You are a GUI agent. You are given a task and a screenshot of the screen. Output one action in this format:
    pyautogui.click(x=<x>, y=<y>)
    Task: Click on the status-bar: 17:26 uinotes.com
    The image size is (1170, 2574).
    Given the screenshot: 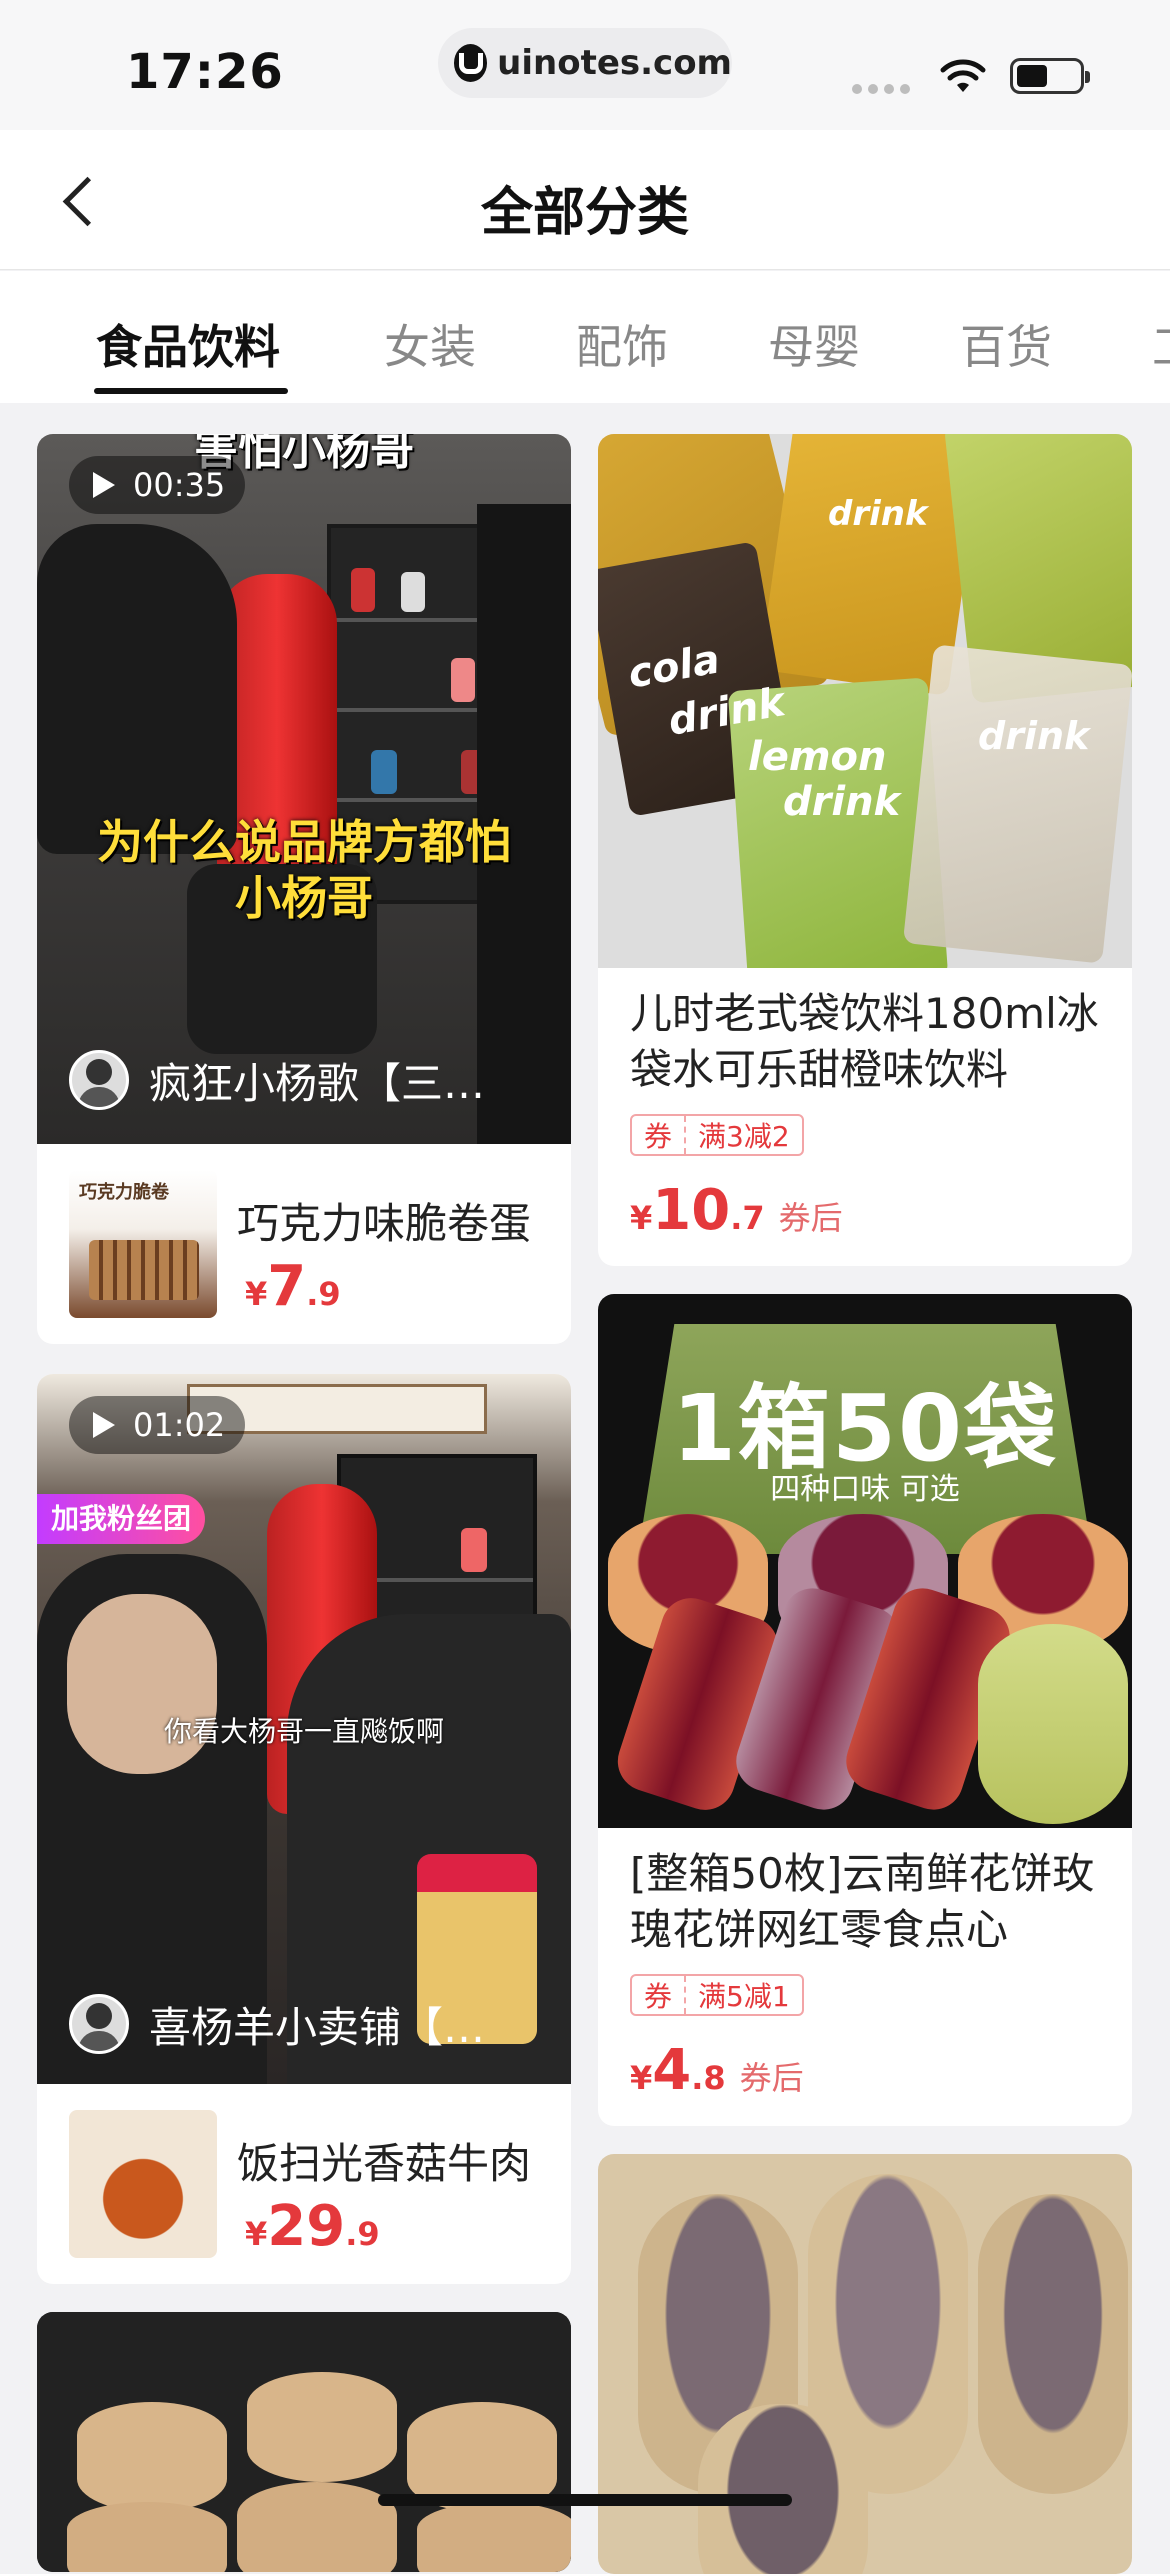 What is the action you would take?
    pyautogui.click(x=585, y=65)
    